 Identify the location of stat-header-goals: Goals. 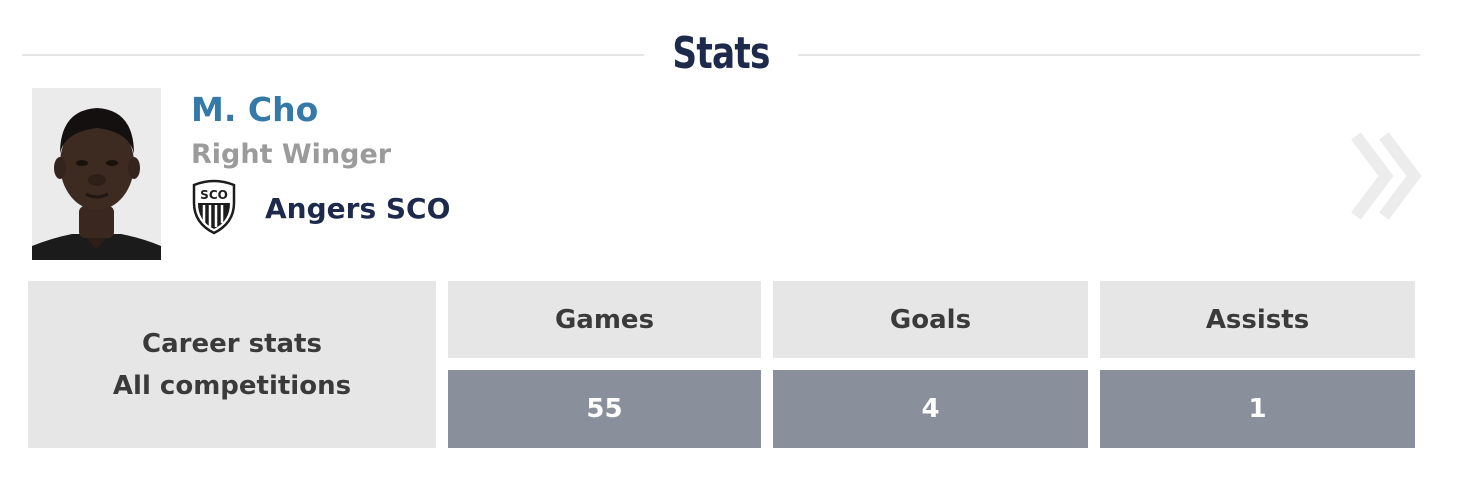
(930, 319).